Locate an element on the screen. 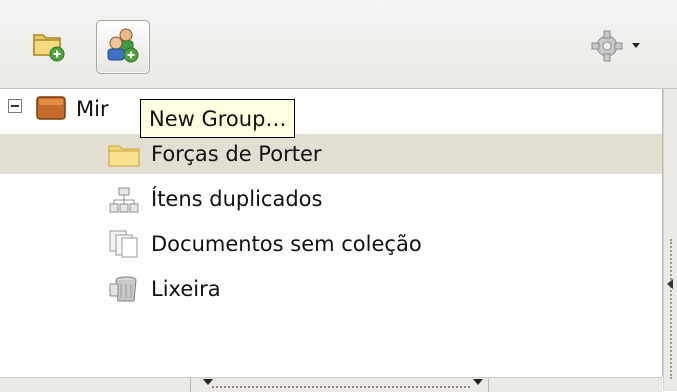  tree-row-itens-duplicados: Ítens duplicados is located at coordinates (331, 199).